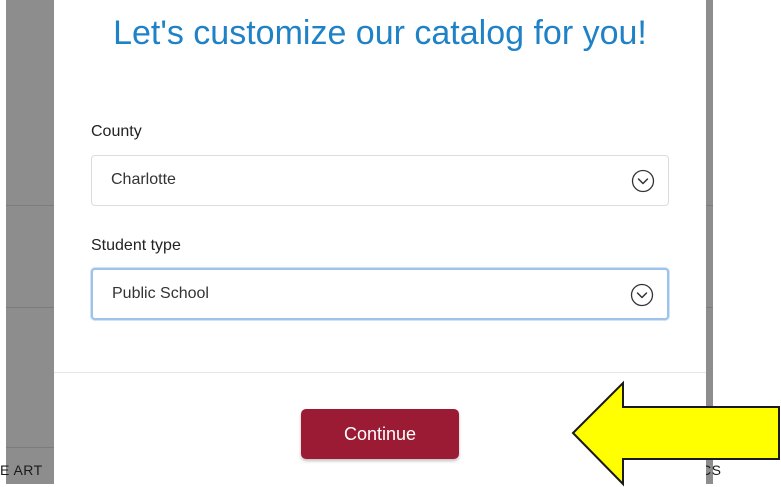  Describe the element at coordinates (380, 434) in the screenshot. I see `continue-button: Continue` at that location.